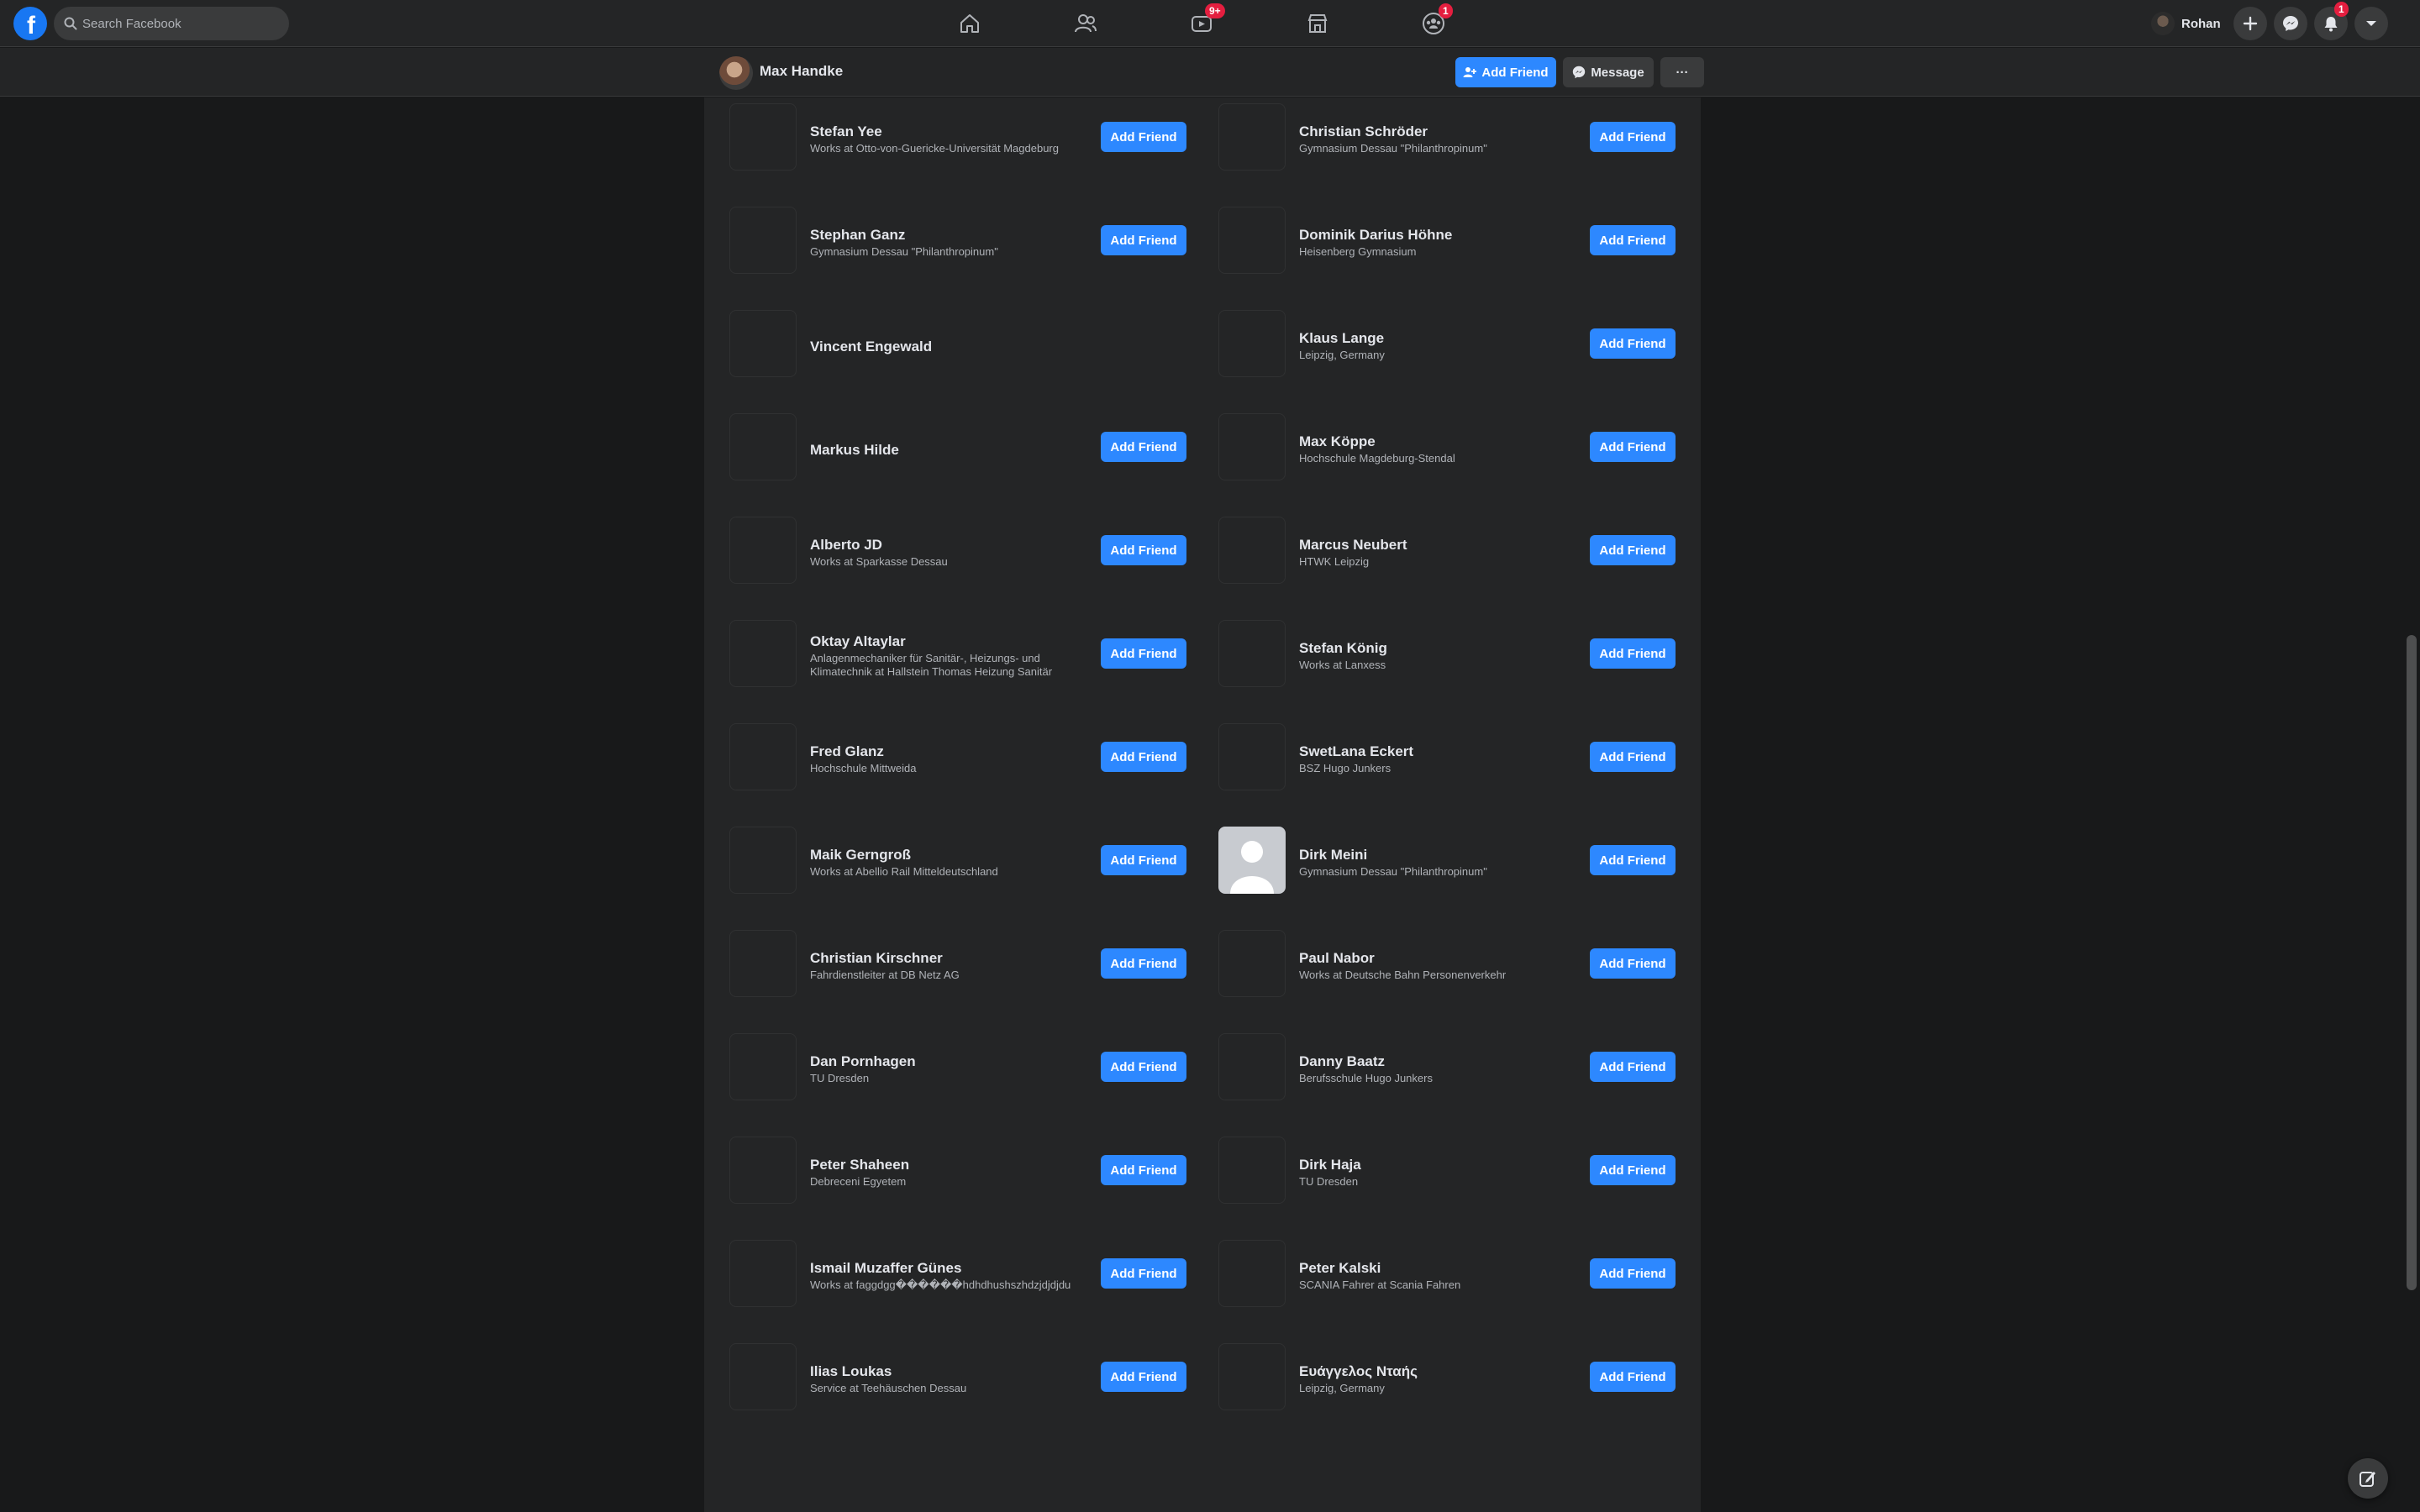 The image size is (2420, 1512). What do you see at coordinates (847, 751) in the screenshot?
I see `friend-name: Fred Glanz` at bounding box center [847, 751].